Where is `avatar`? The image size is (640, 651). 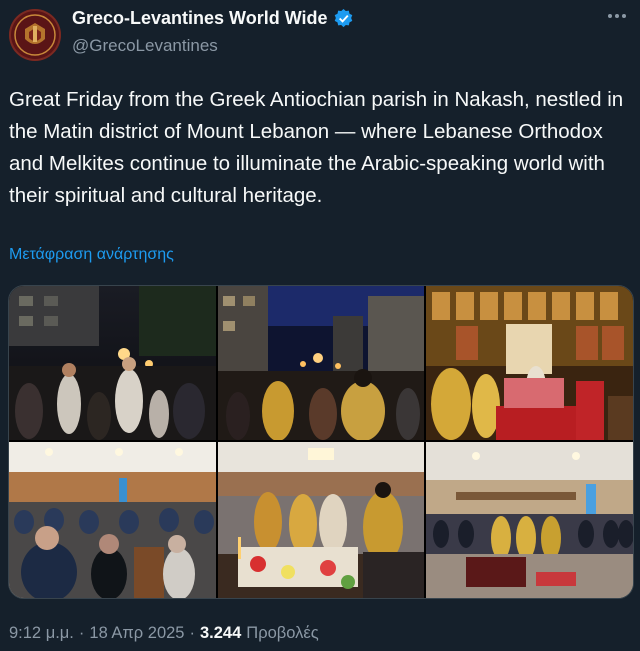
avatar is located at coordinates (35, 35).